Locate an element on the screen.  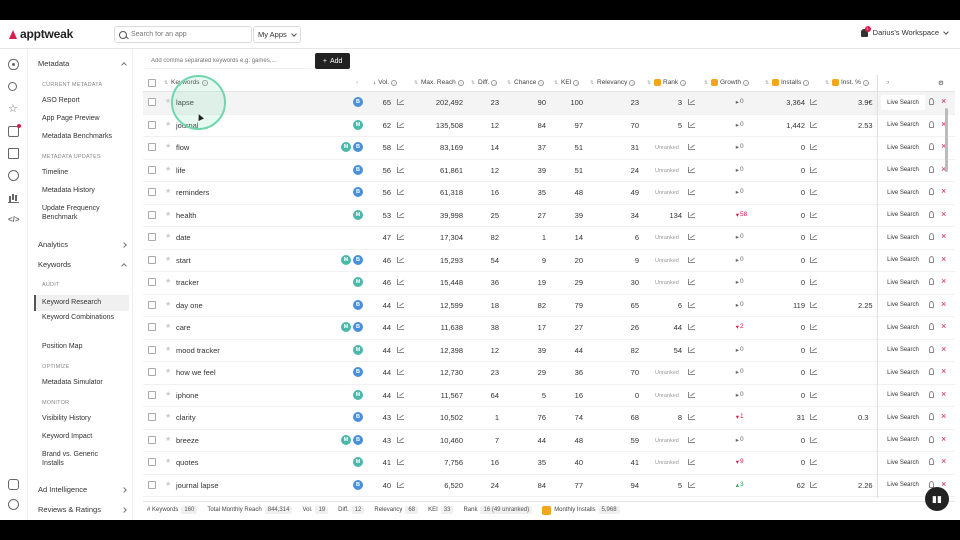
user-icon is located at coordinates (13, 504).